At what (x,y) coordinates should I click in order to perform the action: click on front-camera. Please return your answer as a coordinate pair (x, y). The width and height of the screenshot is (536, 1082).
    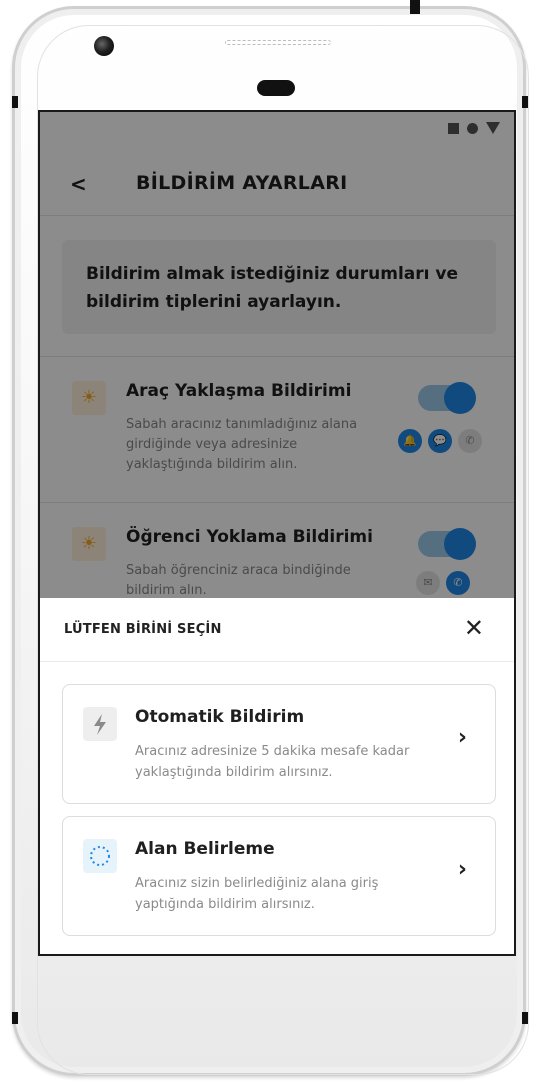
    Looking at the image, I should click on (104, 46).